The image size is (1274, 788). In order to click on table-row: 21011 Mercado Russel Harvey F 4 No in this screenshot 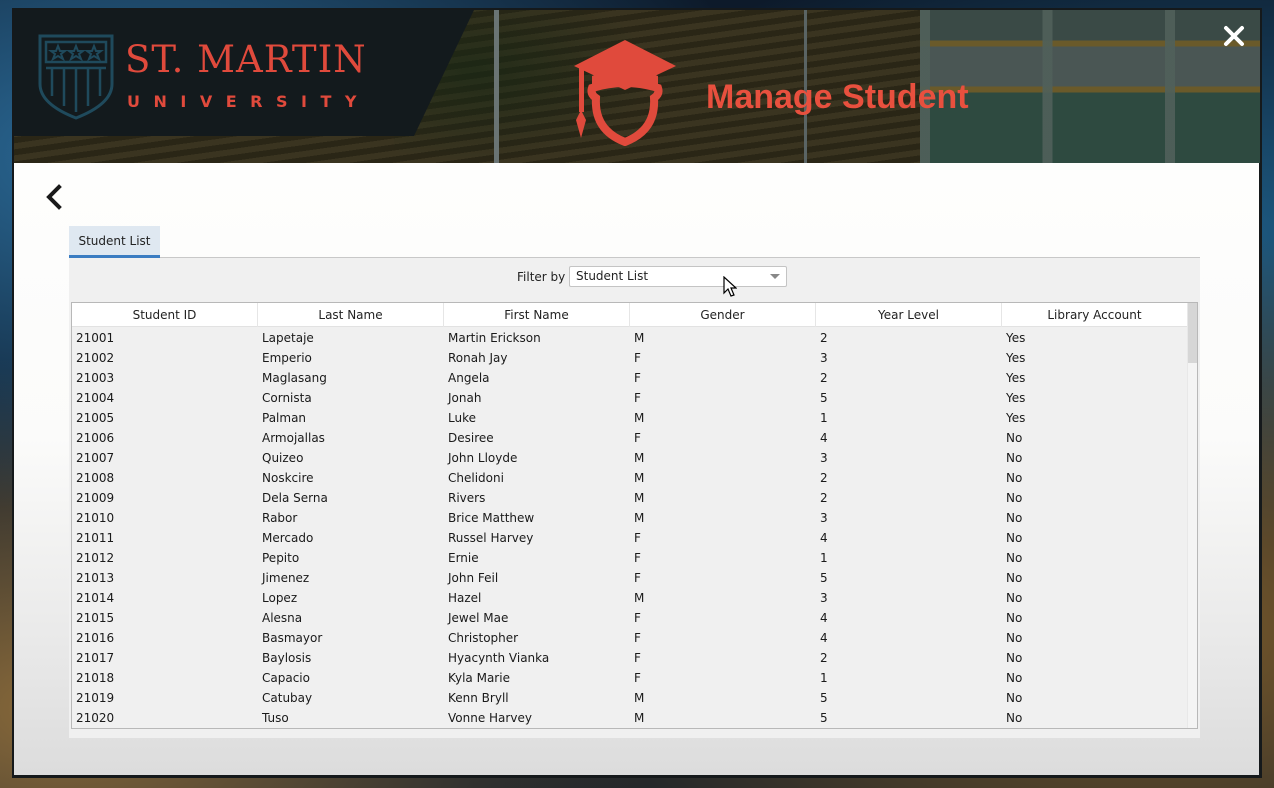, I will do `click(629, 538)`.